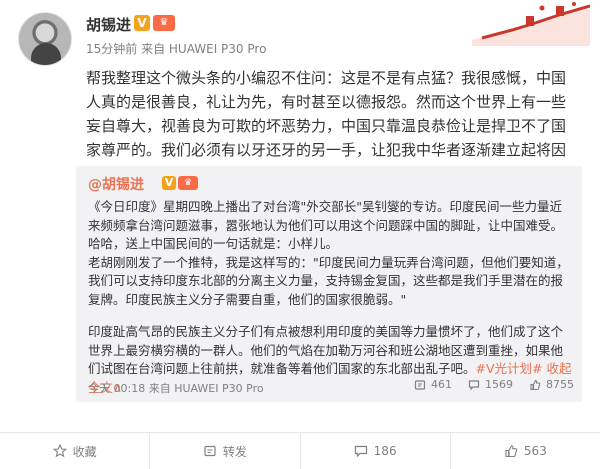 This screenshot has width=600, height=469. What do you see at coordinates (509, 368) in the screenshot?
I see `hashtag-link: #V光计划#` at bounding box center [509, 368].